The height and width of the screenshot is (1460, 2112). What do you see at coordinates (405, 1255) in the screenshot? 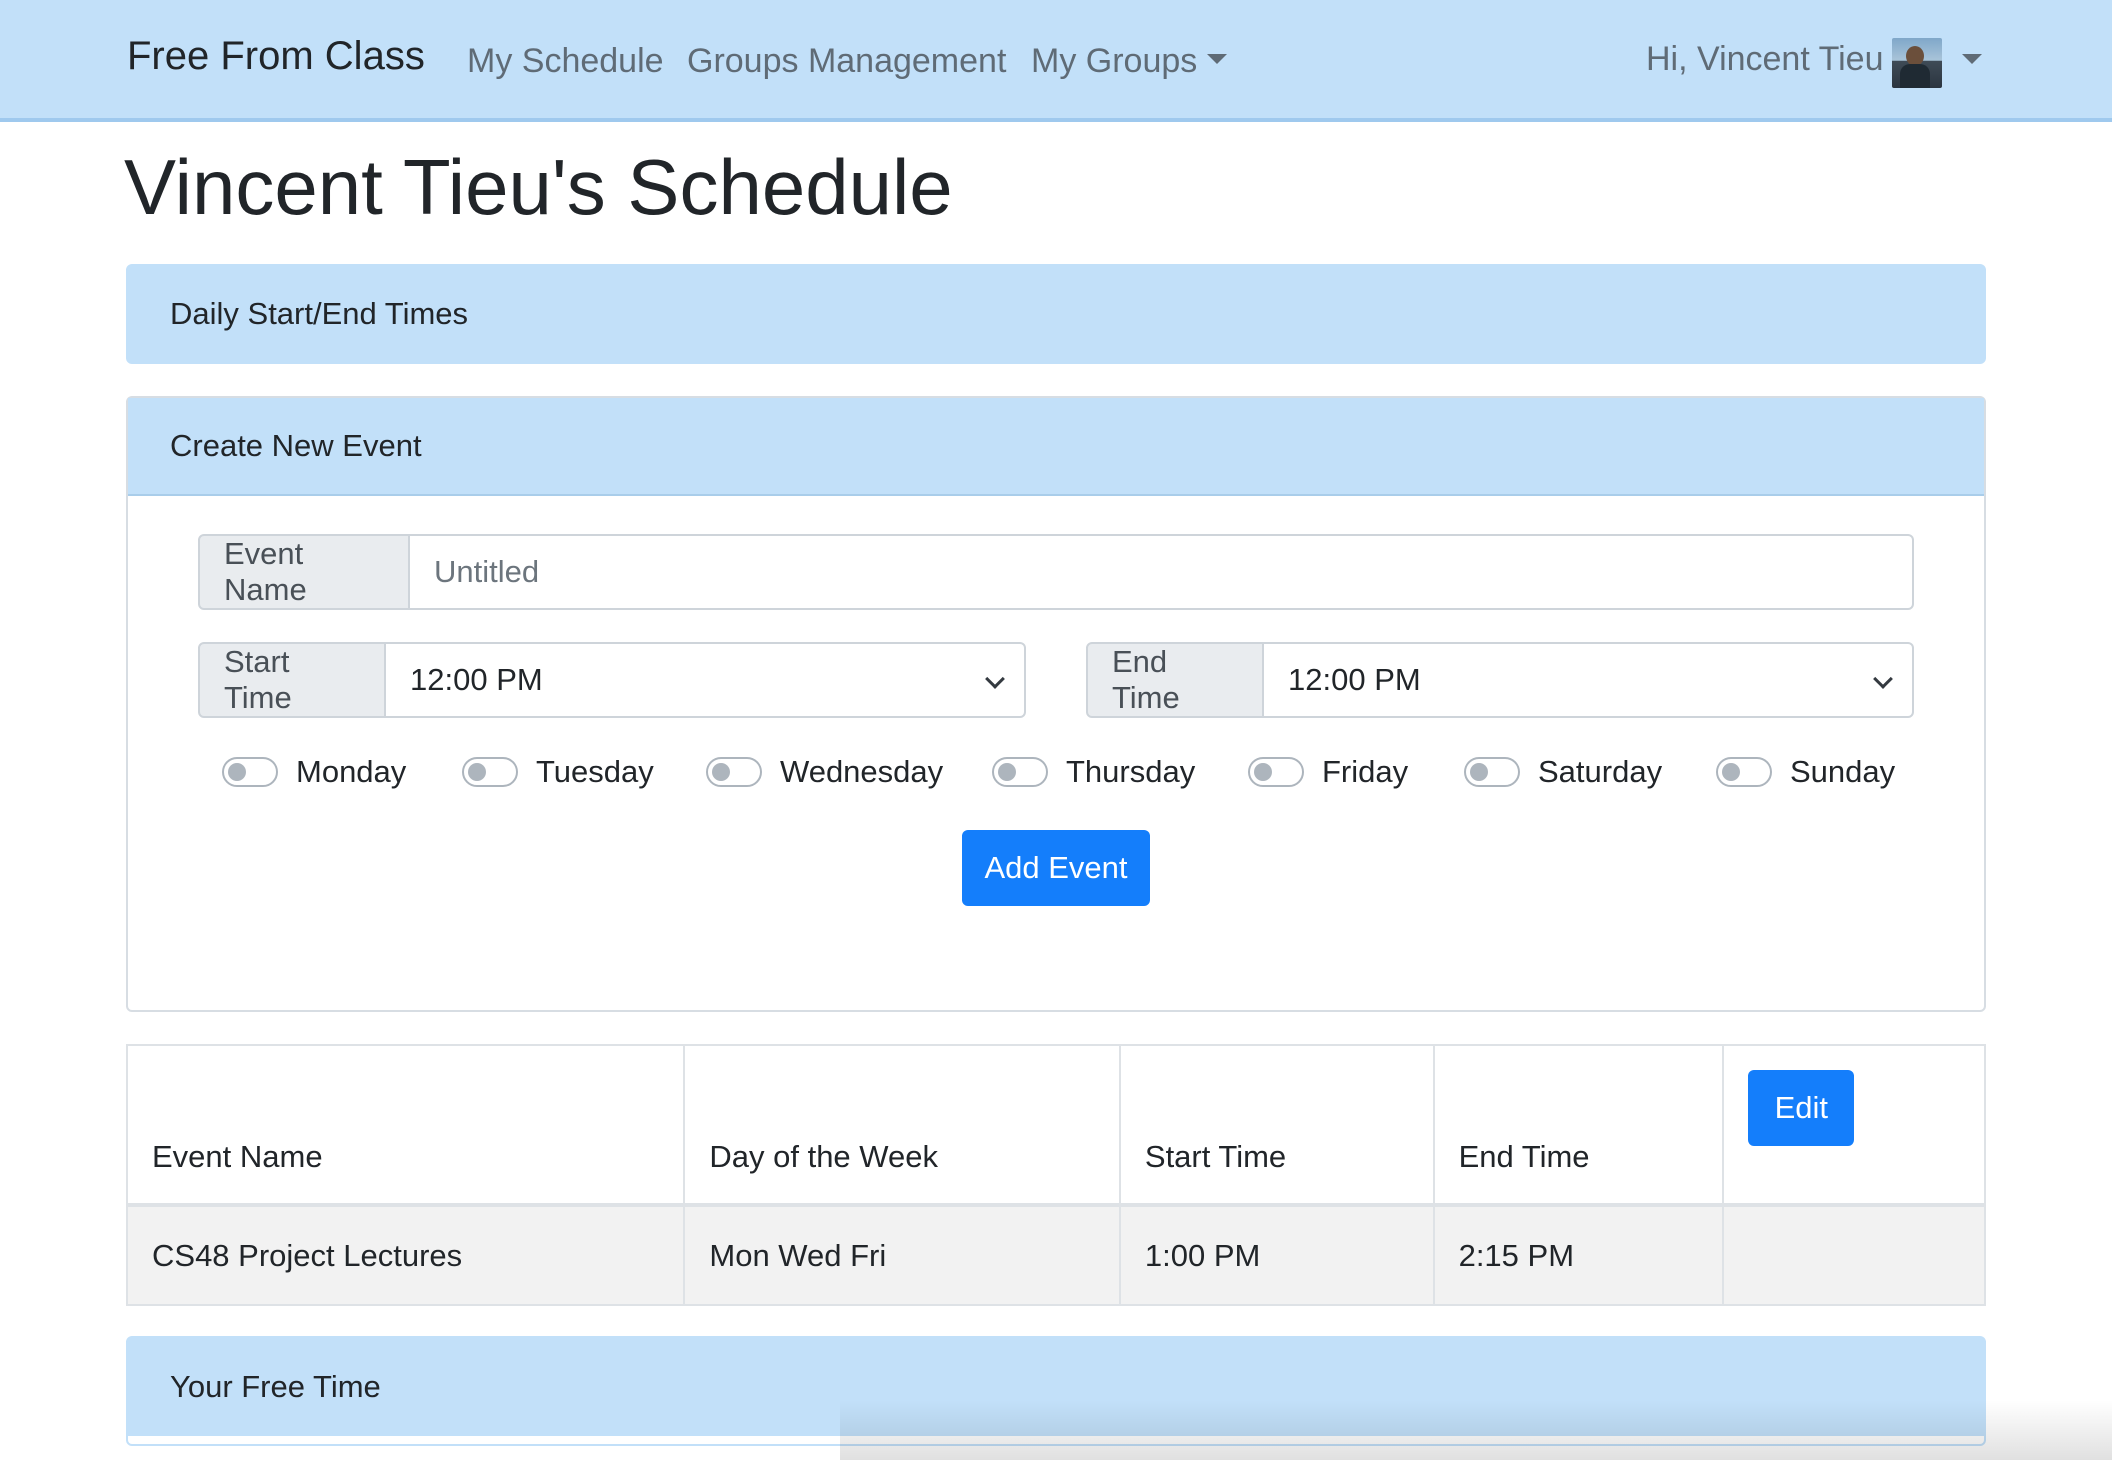
I see `cell-event-name: CS48 Project Lectures` at bounding box center [405, 1255].